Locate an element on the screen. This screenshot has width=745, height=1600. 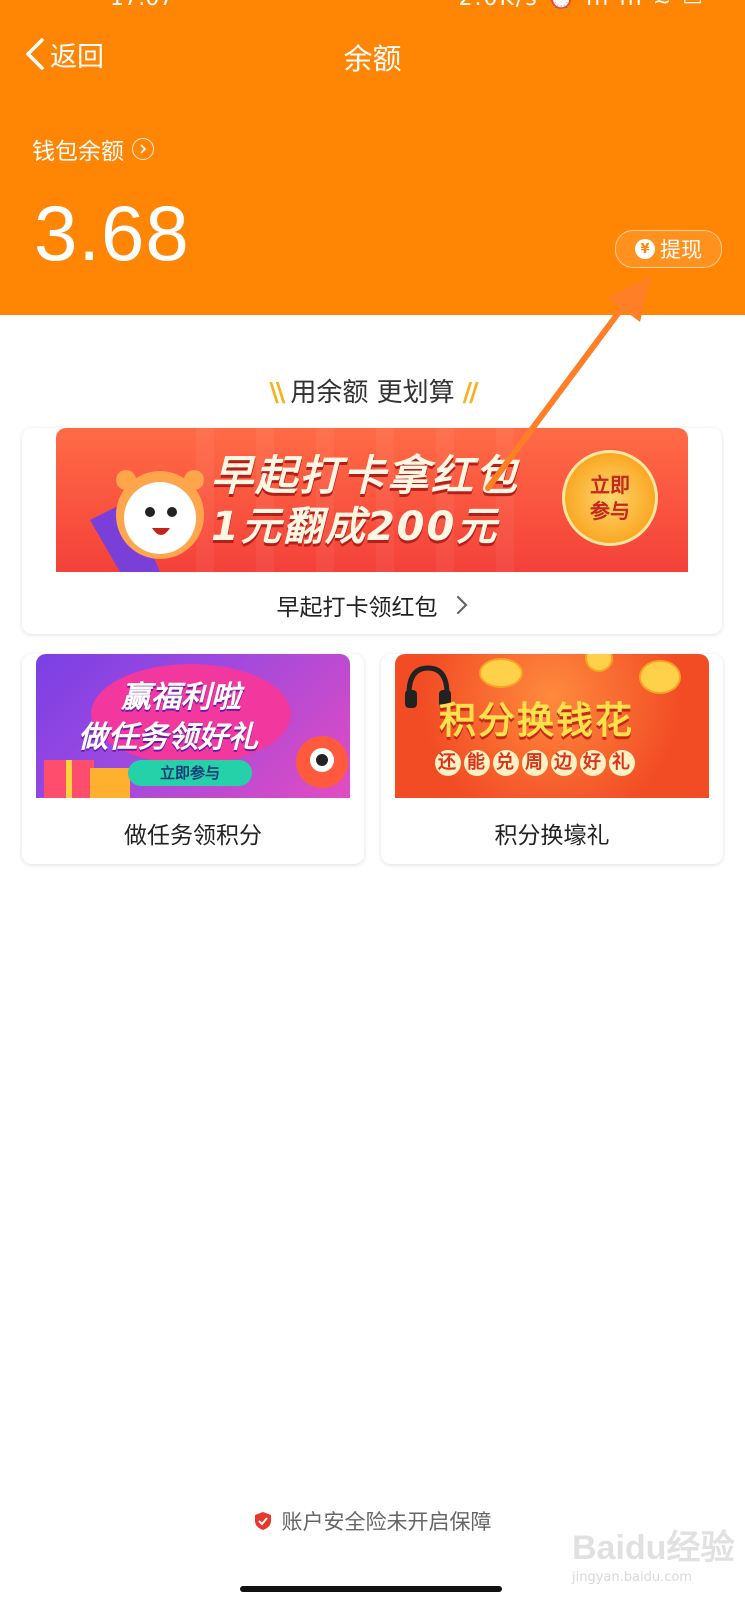
card-caption: 做任务领积分 is located at coordinates (193, 836).